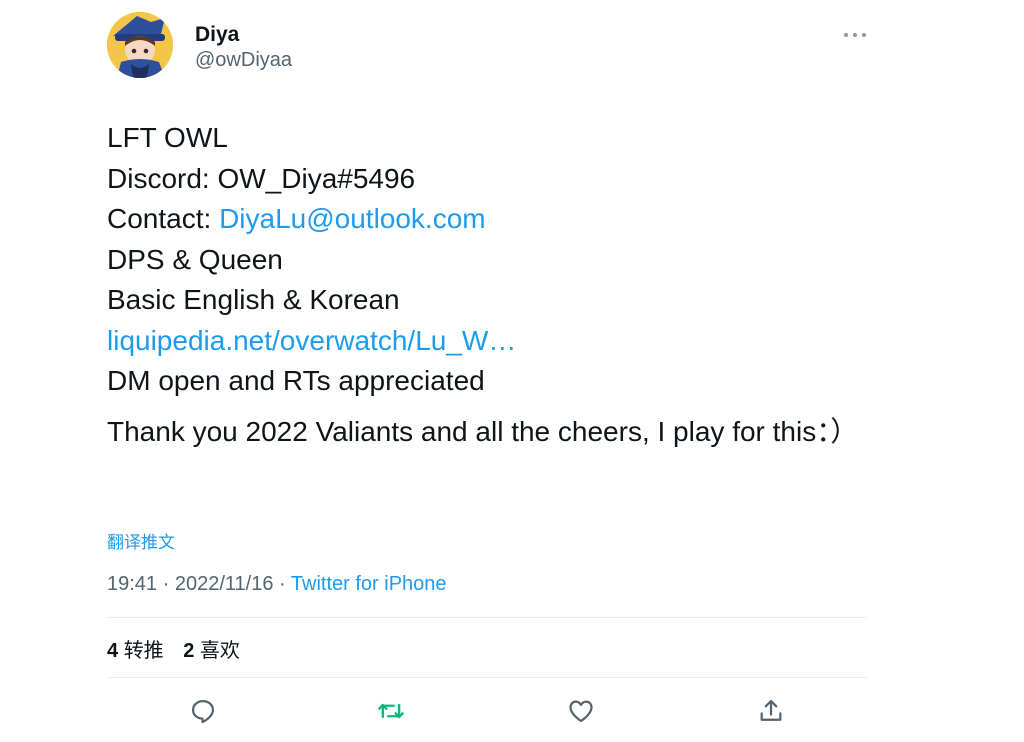 The height and width of the screenshot is (742, 1024). What do you see at coordinates (180, 648) in the screenshot?
I see `tweet-stats: 4 转推 2 喜欢` at bounding box center [180, 648].